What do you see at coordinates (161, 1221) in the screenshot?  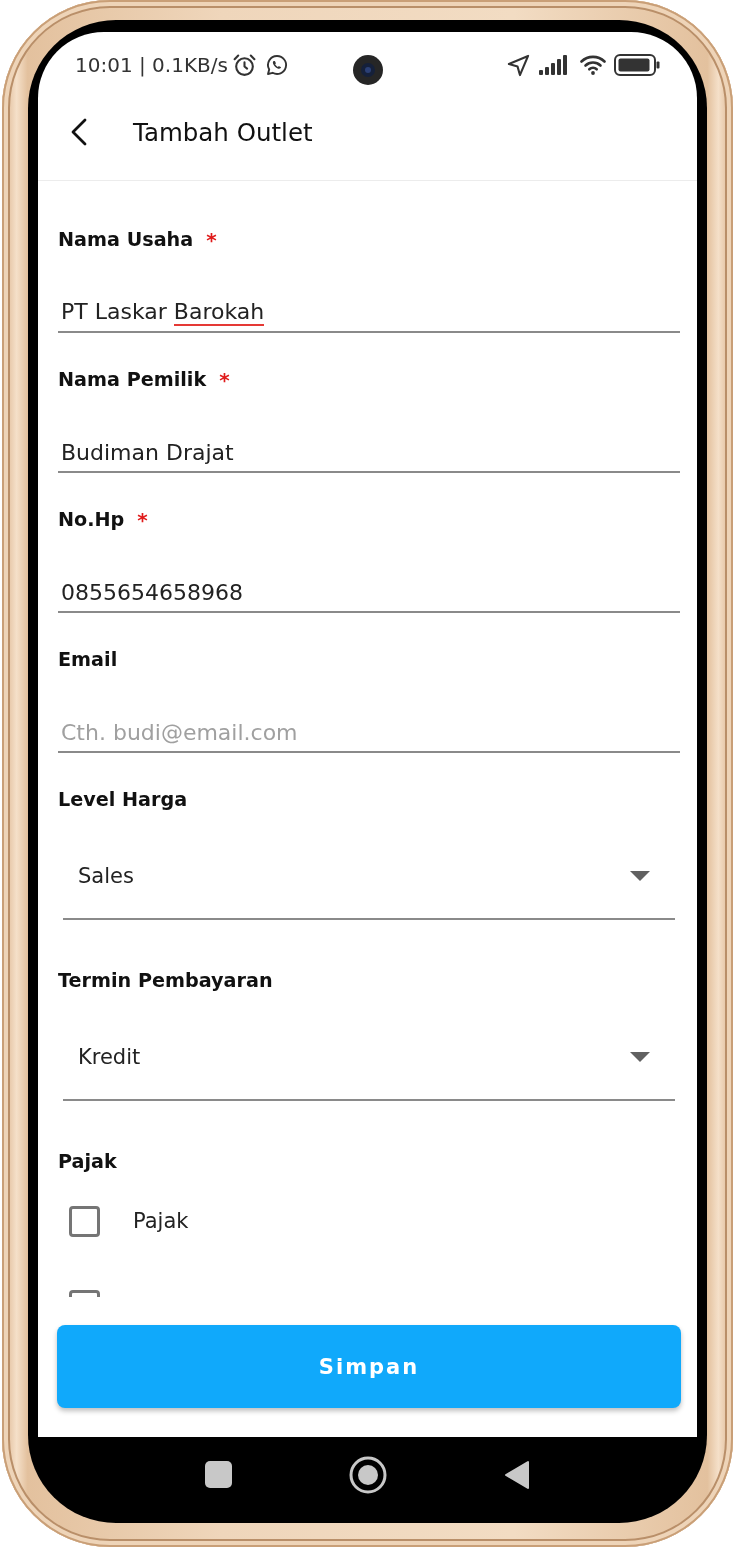 I see `checkbox-label: Pajak` at bounding box center [161, 1221].